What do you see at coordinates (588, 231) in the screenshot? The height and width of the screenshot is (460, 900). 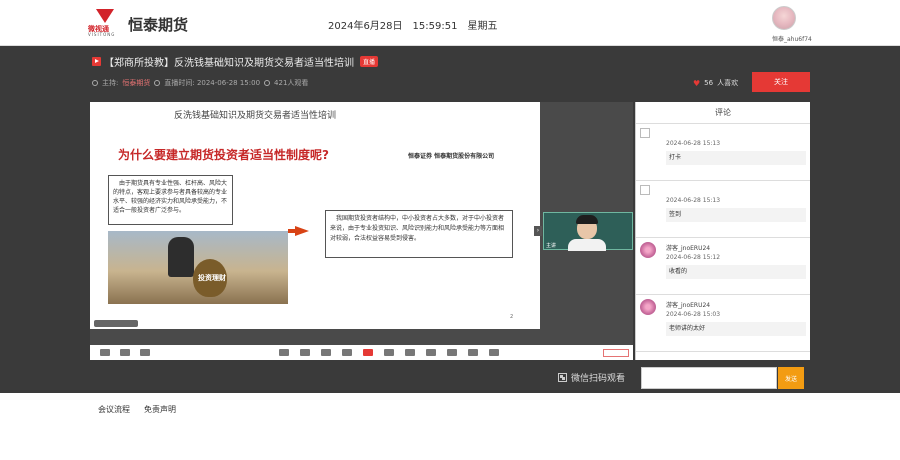 I see `presenter-webcam: 主讲` at bounding box center [588, 231].